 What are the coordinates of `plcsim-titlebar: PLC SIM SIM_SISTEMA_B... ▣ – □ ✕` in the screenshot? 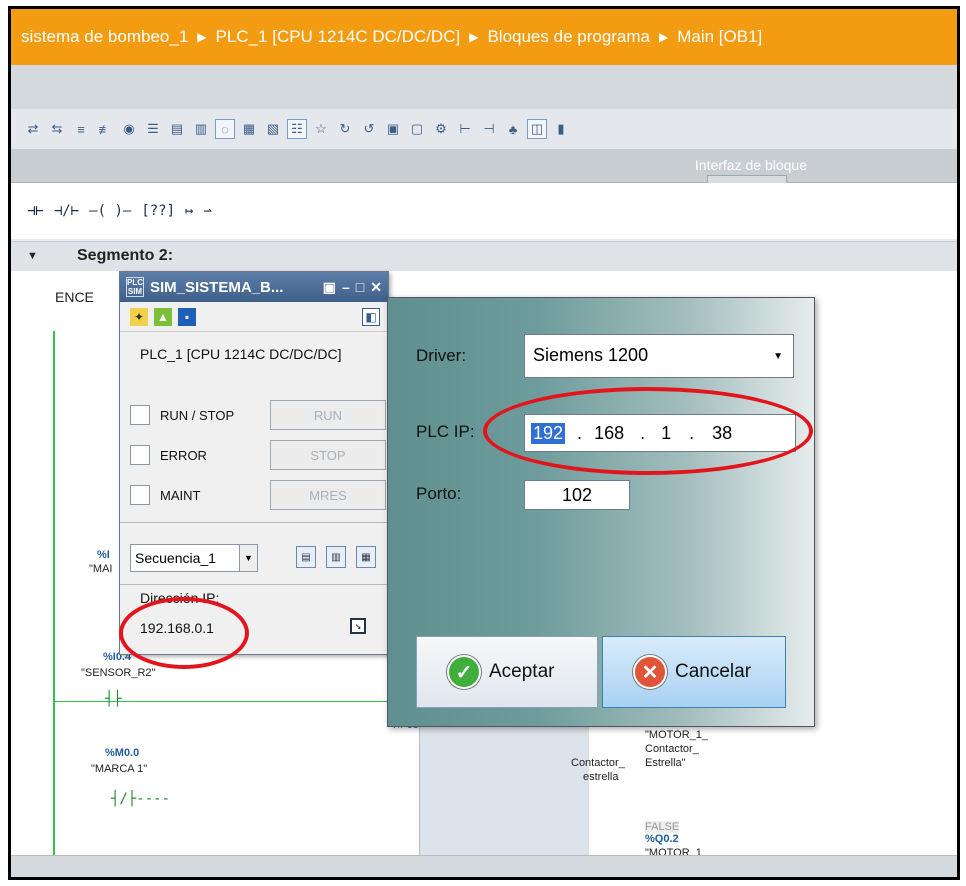 It's located at (254, 287).